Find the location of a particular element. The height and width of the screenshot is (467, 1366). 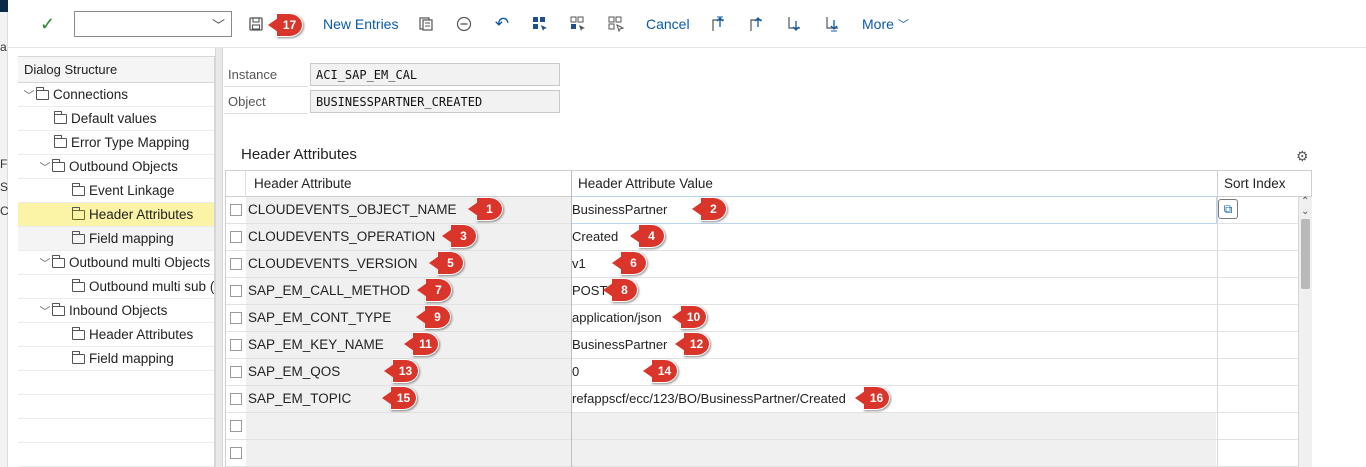

tree-node-label: Outbound multi sub ( is located at coordinates (151, 286).